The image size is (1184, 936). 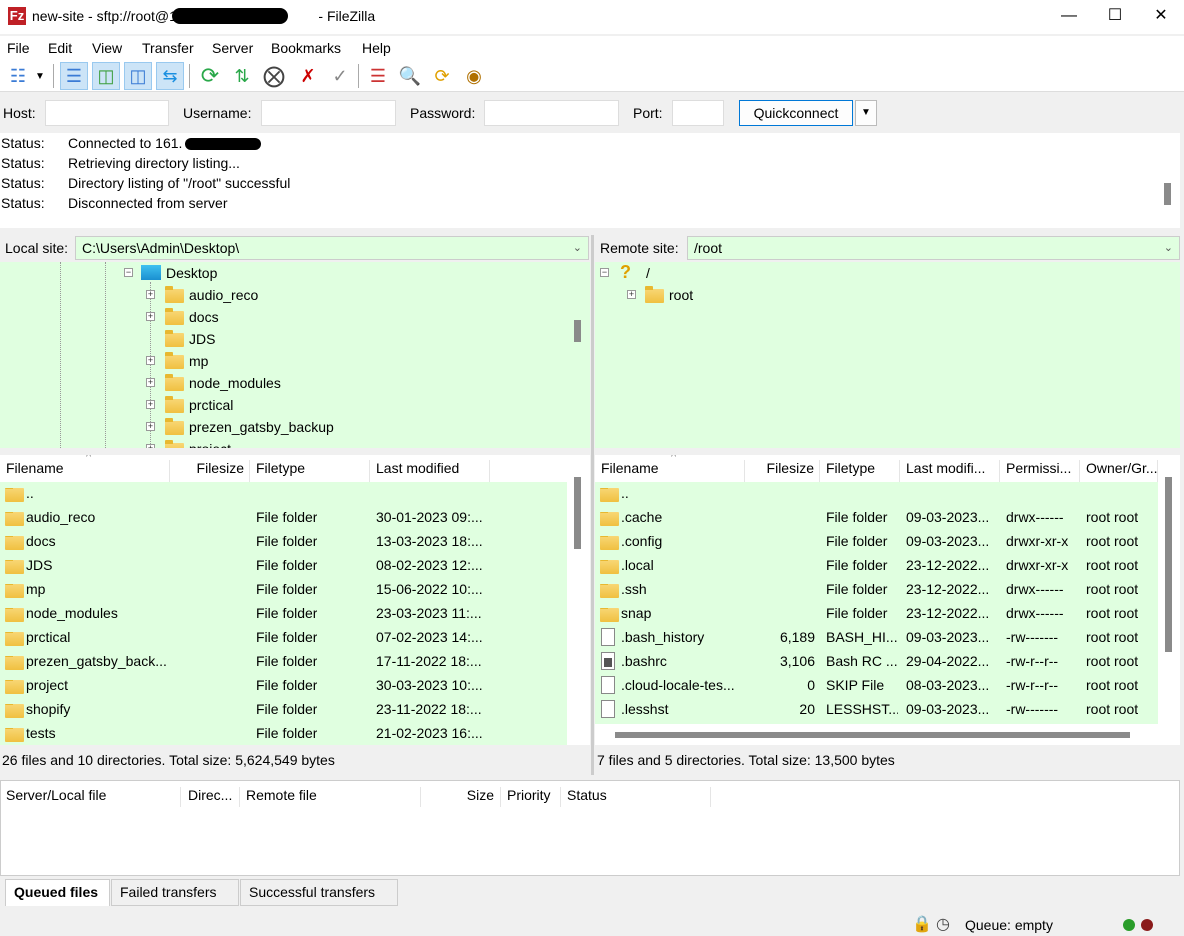 I want to click on filter-icon: ☰, so click(x=378, y=76).